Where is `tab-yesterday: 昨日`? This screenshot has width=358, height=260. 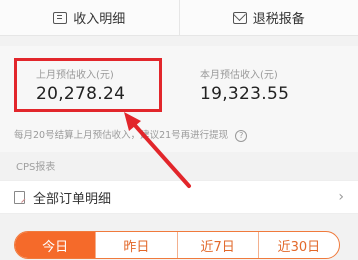
tab-yesterday: 昨日 is located at coordinates (135, 245).